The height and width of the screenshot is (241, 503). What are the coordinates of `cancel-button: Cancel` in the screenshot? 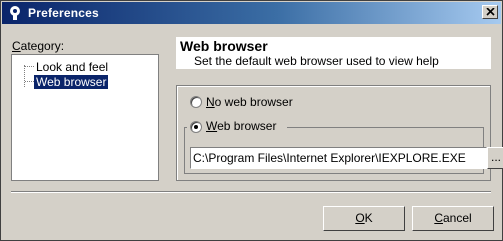 It's located at (453, 218).